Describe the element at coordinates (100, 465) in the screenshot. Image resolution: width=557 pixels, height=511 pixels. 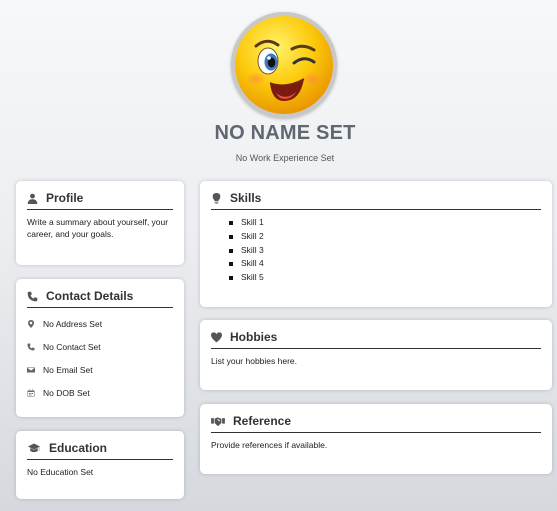
I see `education-card: Education No Education Set` at that location.